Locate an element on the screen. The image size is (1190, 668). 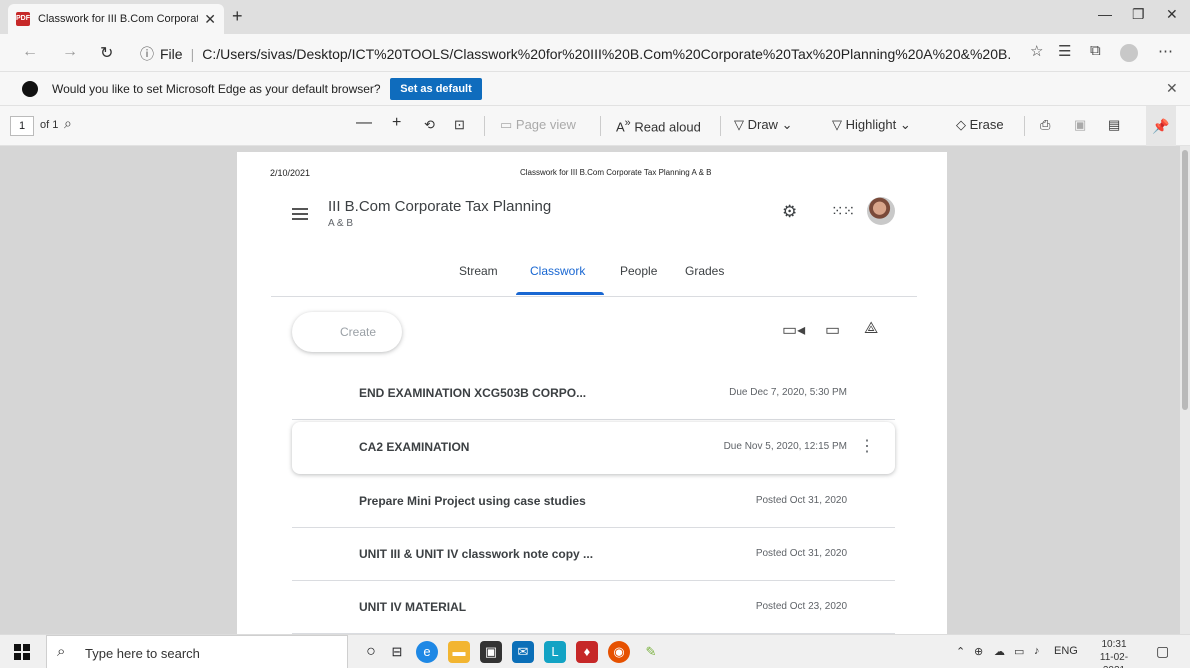
cortana-icon: ○ is located at coordinates (371, 652).